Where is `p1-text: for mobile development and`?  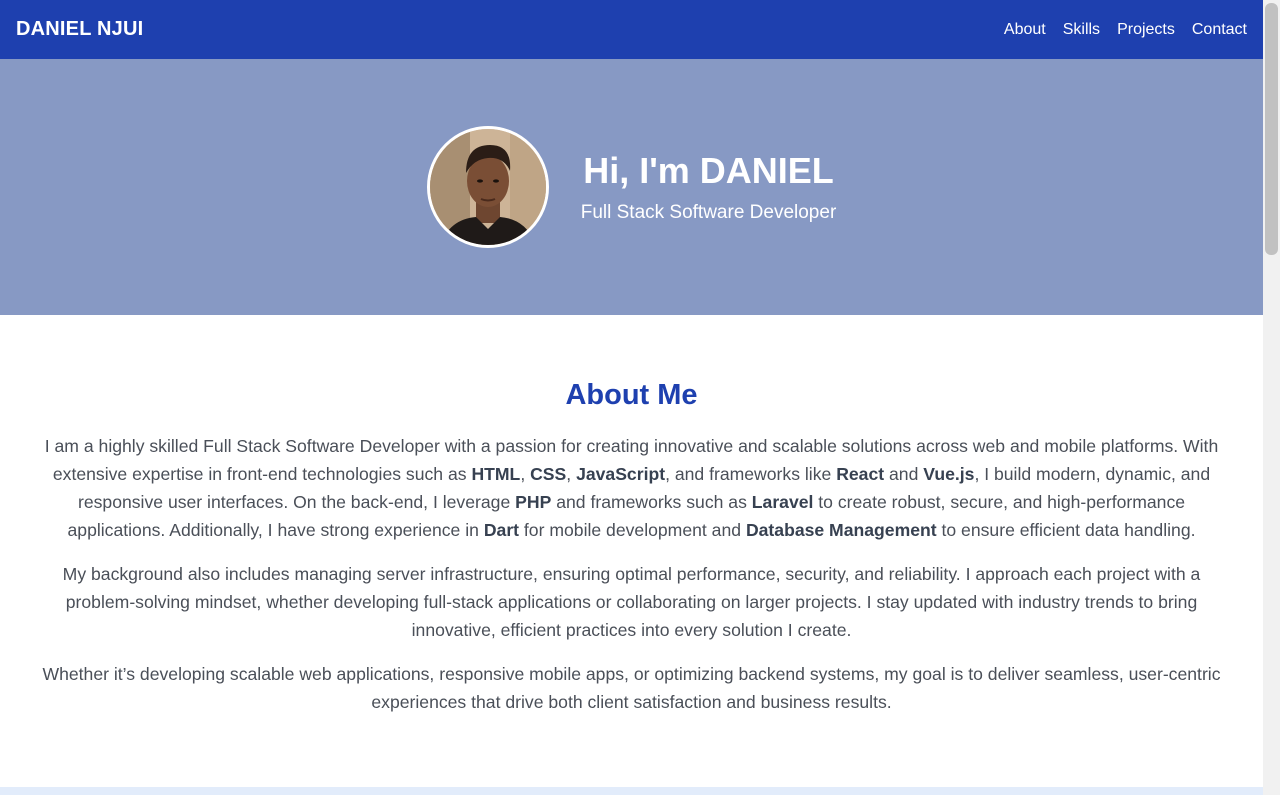
p1-text: for mobile development and is located at coordinates (632, 530).